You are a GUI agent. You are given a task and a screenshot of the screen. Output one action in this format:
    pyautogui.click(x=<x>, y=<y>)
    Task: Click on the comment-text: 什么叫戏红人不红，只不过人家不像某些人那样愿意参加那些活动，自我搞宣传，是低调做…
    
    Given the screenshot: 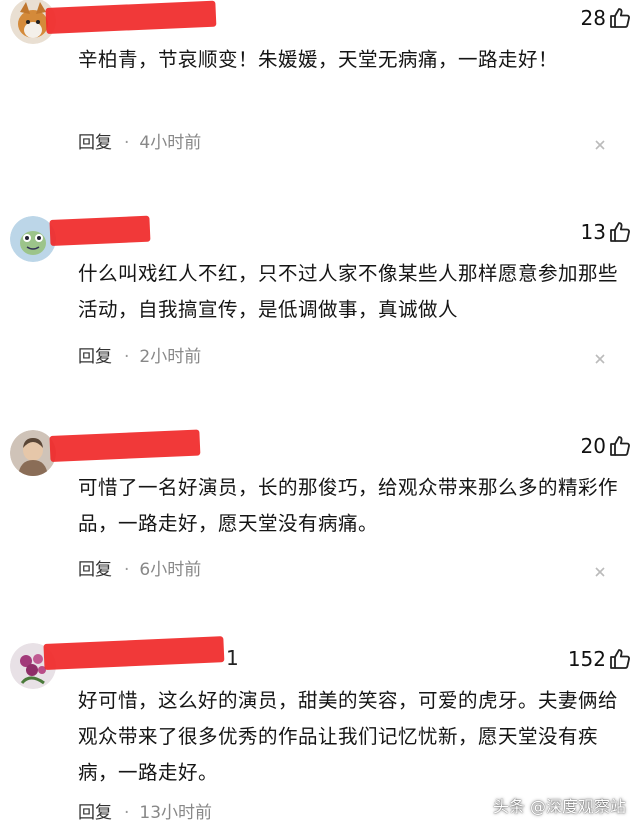 What is the action you would take?
    pyautogui.click(x=348, y=291)
    